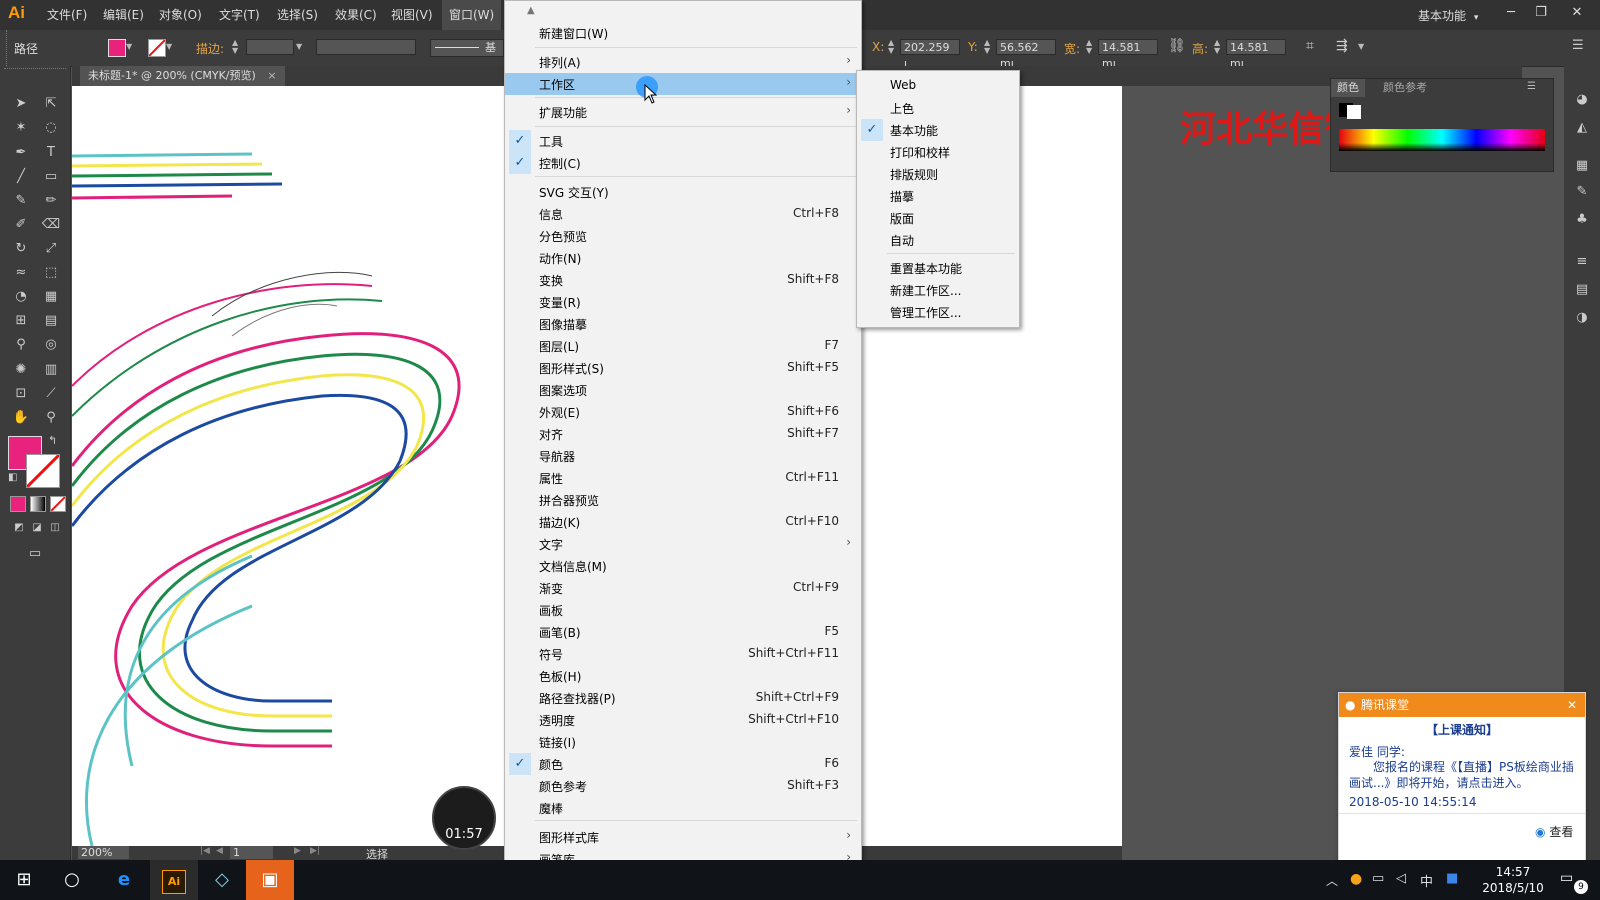  I want to click on rotate-tool-icon: ↻, so click(21, 249).